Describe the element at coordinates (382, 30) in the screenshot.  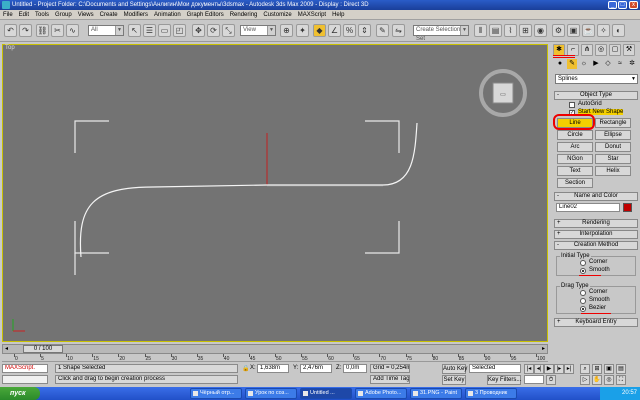
I see `edit-named-selection-icon: ✎` at that location.